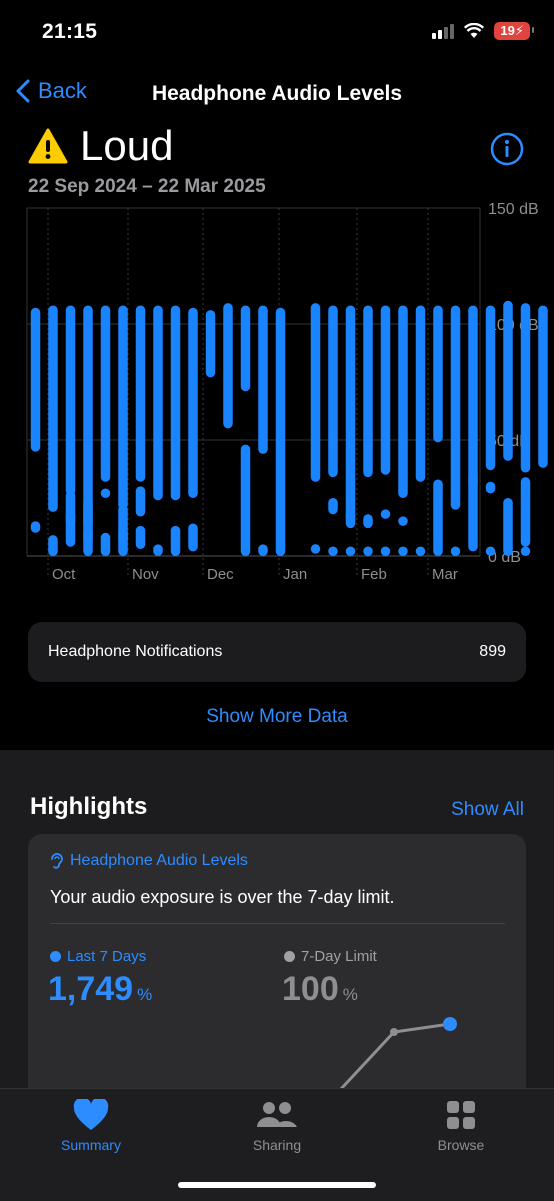 Image resolution: width=554 pixels, height=1201 pixels. I want to click on x-tick-label: Jan, so click(295, 574).